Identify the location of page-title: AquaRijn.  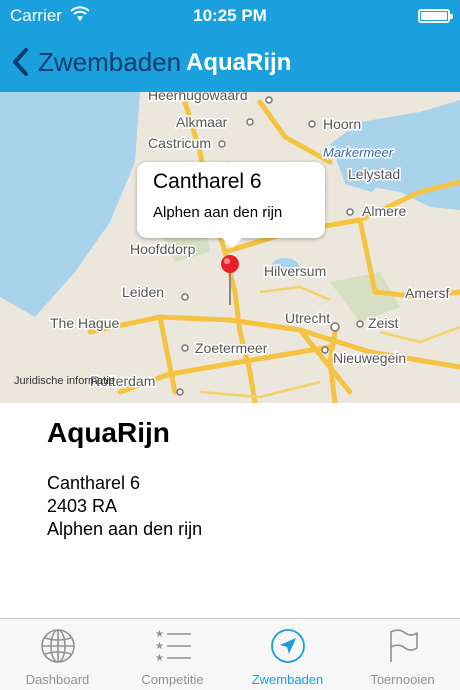
(239, 62).